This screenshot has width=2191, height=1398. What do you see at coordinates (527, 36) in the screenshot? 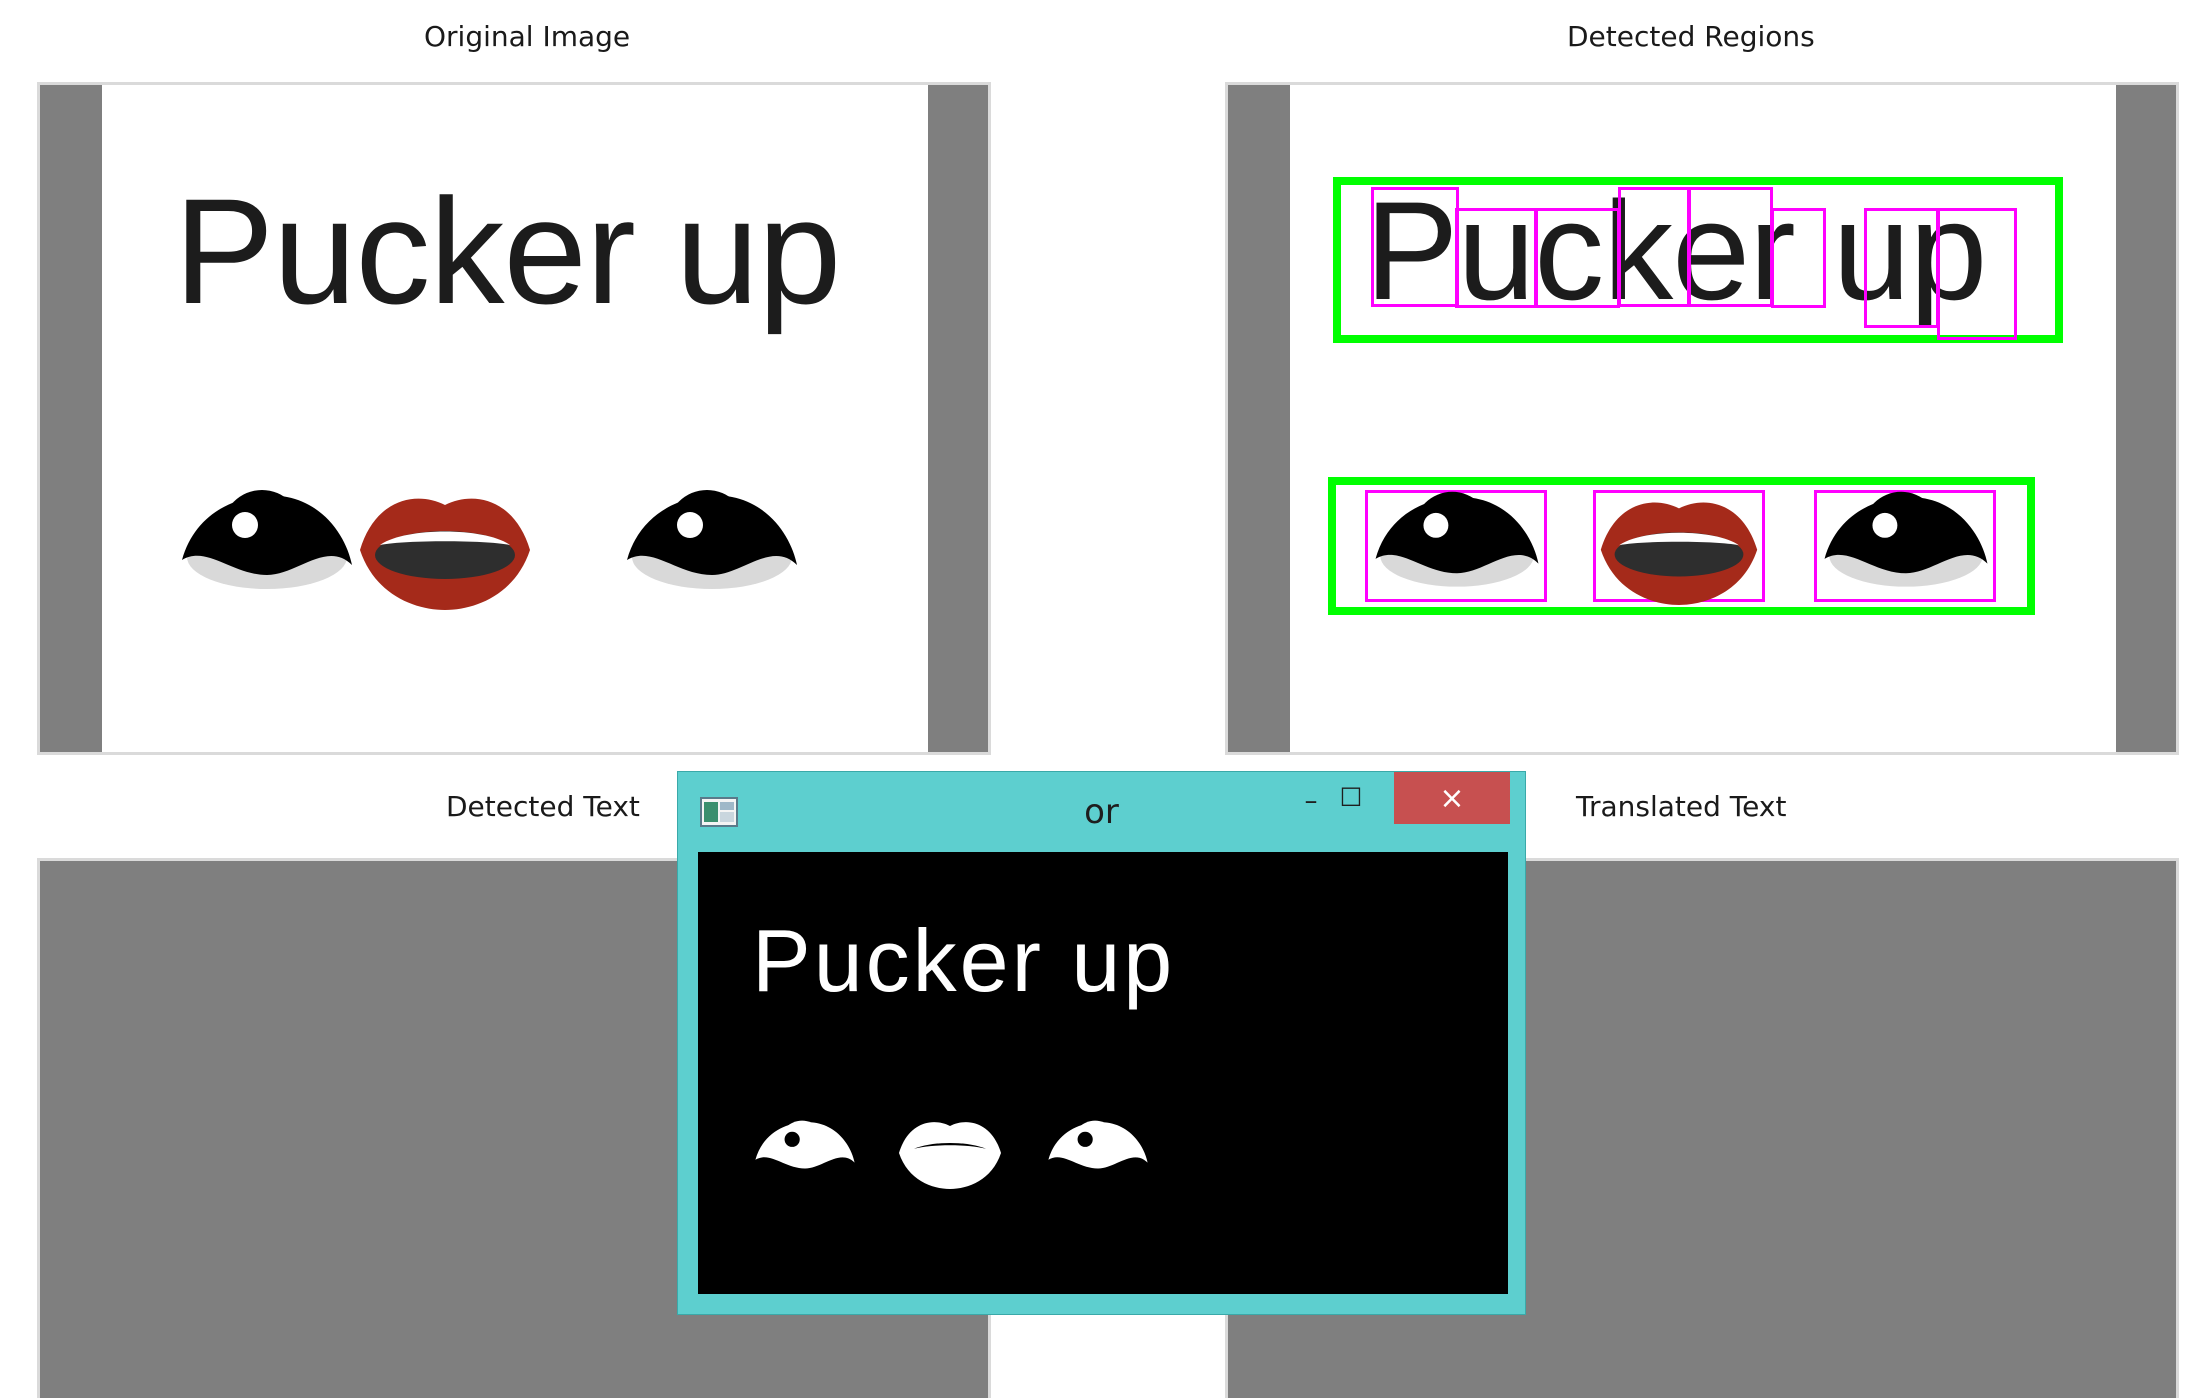
I see `panel-title-original: Original Image` at bounding box center [527, 36].